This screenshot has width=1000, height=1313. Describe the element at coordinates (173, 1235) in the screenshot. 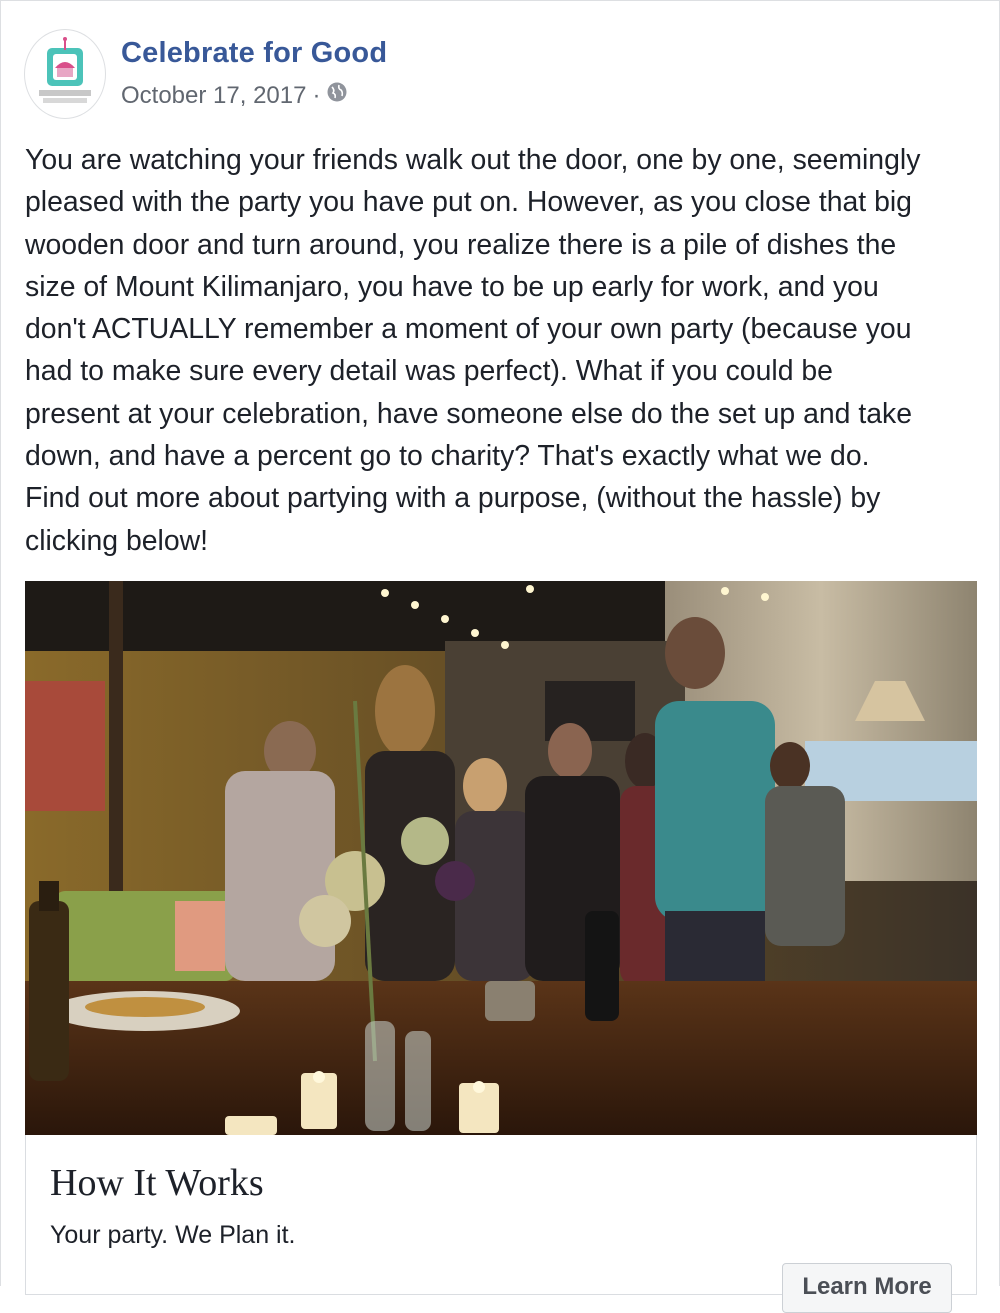

I see `link-description: Your party. We Plan it.` at that location.